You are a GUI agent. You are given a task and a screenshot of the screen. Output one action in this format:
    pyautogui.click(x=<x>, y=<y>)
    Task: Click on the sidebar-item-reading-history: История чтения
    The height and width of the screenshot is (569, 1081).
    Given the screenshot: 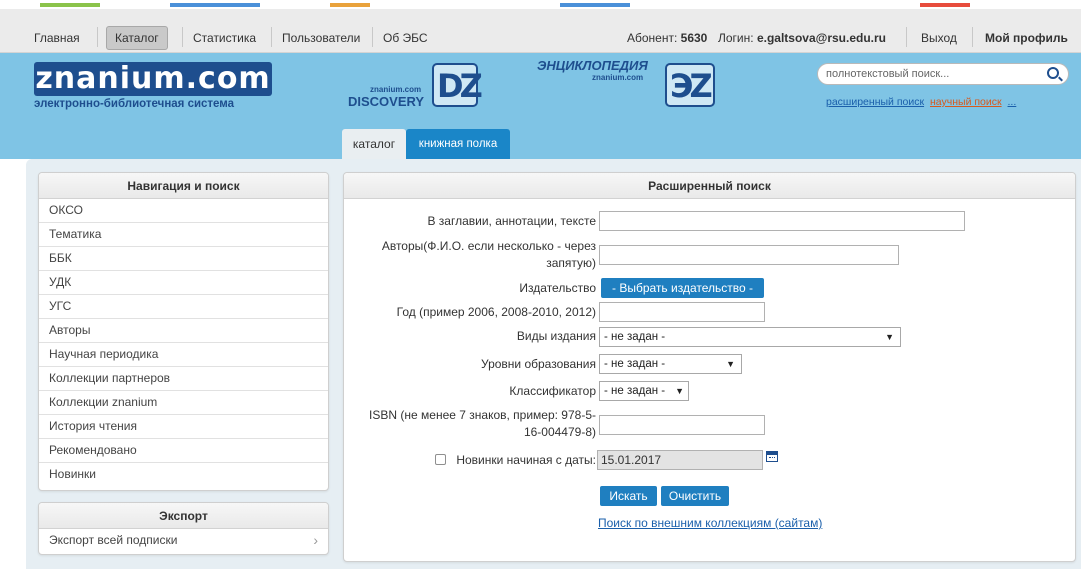 What is the action you would take?
    pyautogui.click(x=183, y=427)
    